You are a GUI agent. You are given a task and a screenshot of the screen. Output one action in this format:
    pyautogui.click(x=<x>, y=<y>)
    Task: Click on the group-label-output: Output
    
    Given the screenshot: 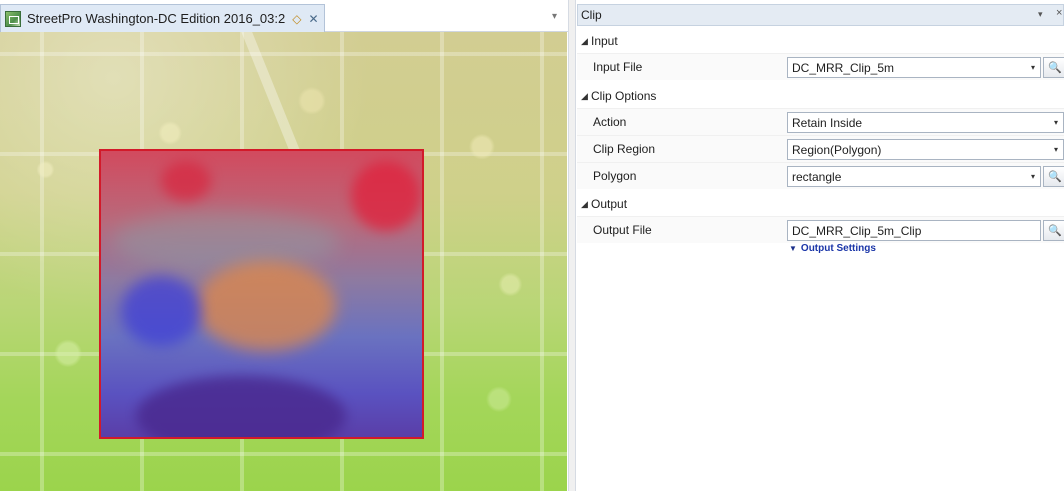 What is the action you would take?
    pyautogui.click(x=609, y=204)
    